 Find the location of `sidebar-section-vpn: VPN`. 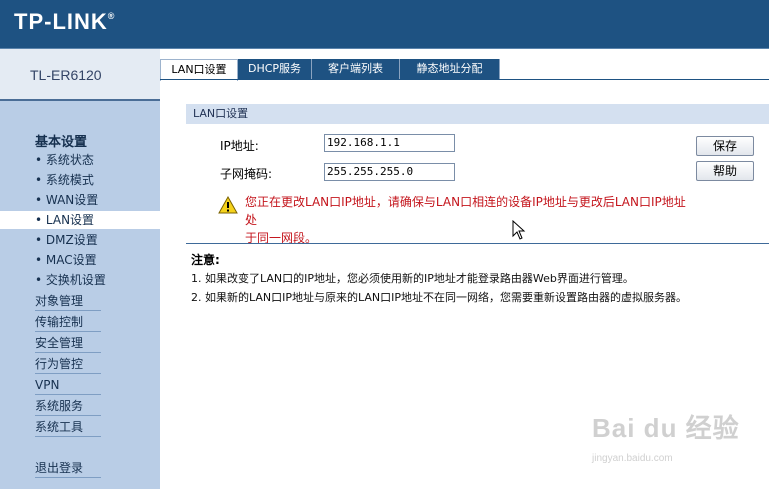

sidebar-section-vpn: VPN is located at coordinates (68, 385).